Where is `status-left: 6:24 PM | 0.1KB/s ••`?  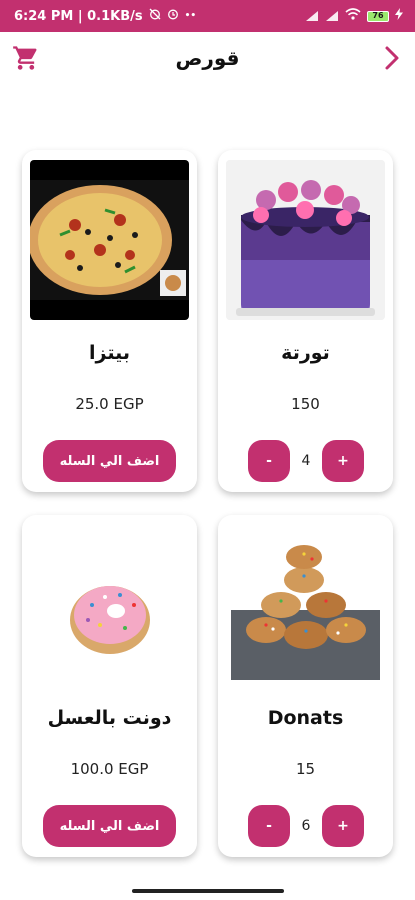
status-left: 6:24 PM | 0.1KB/s •• is located at coordinates (105, 16).